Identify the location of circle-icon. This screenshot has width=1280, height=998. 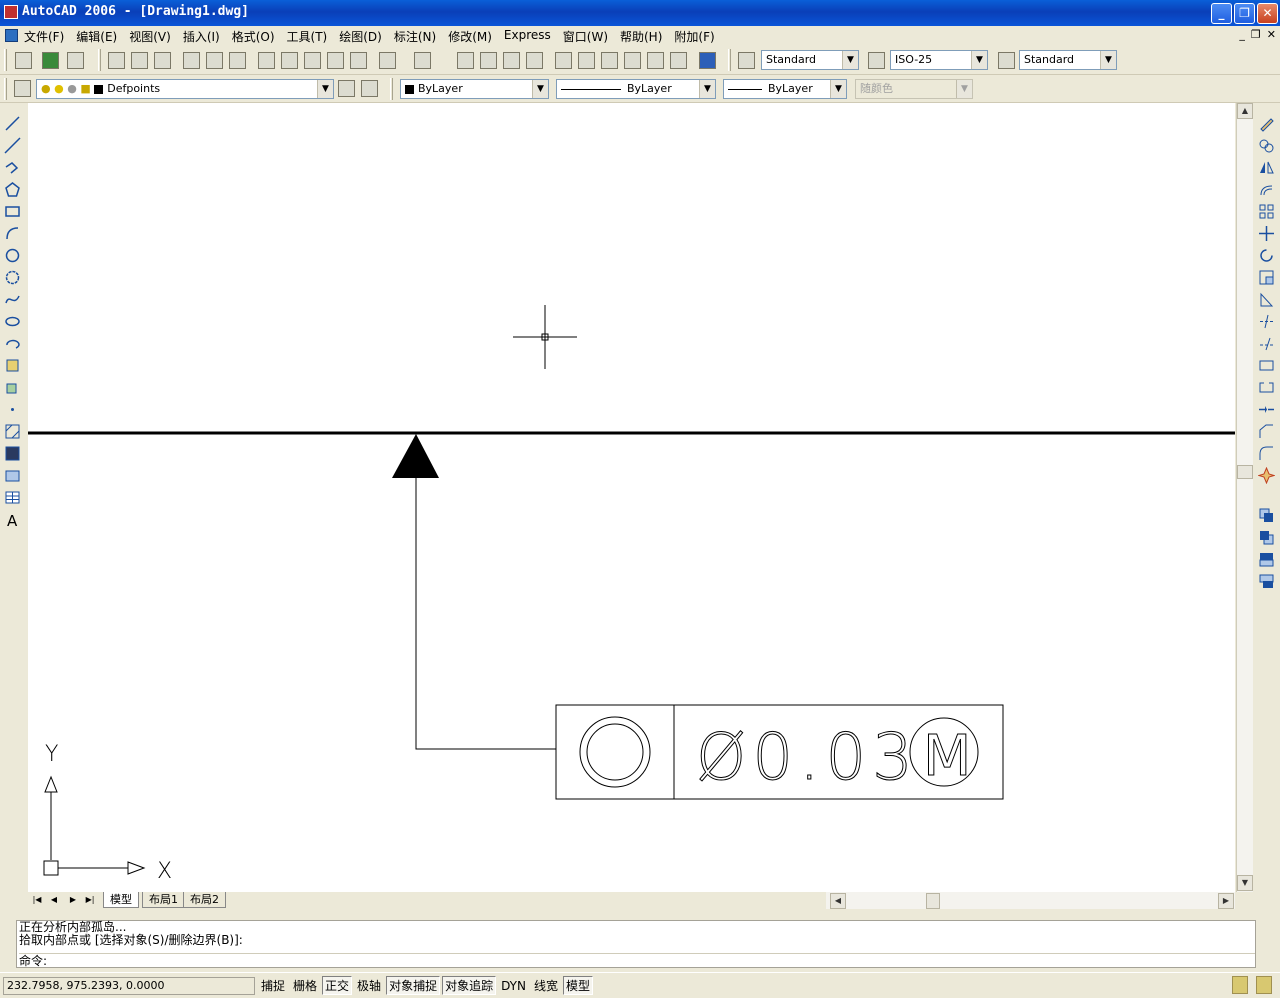
(12, 255).